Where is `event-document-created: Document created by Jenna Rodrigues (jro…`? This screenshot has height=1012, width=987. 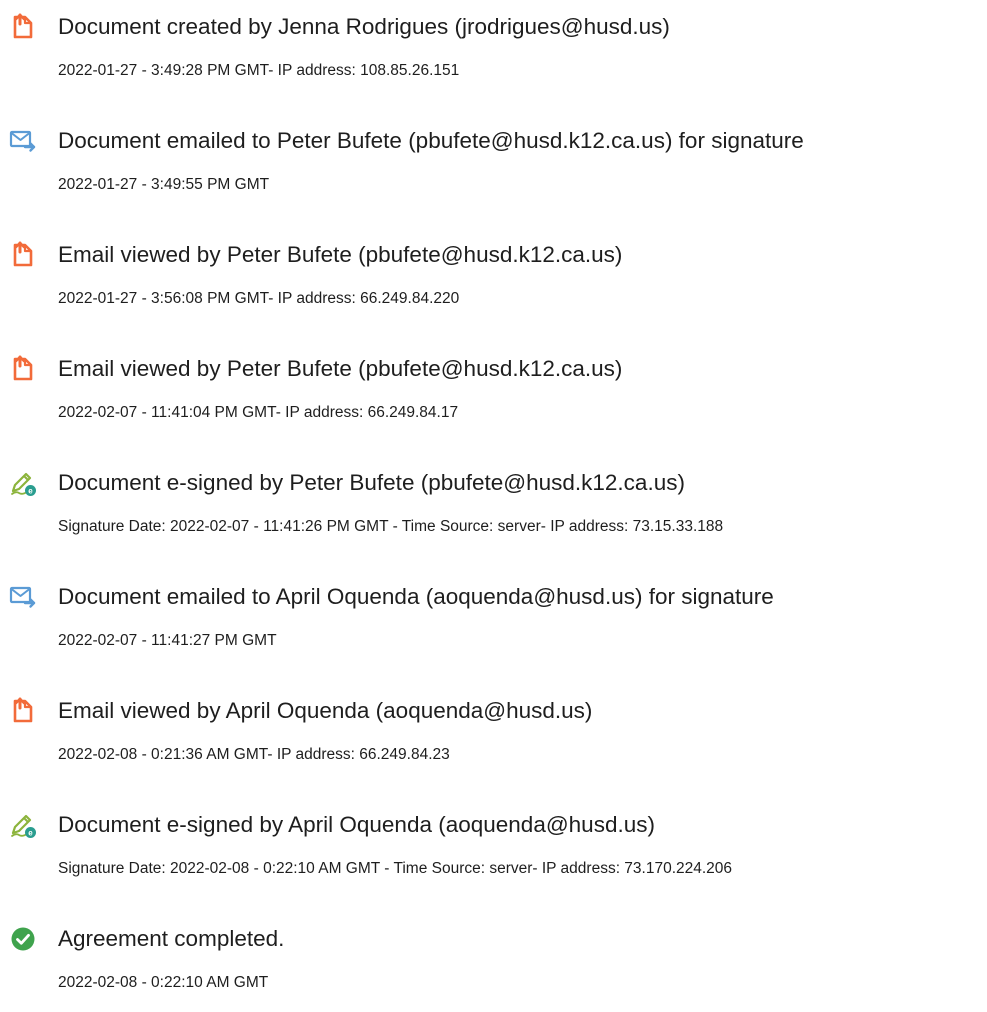
event-document-created: Document created by Jenna Rodrigues (jro… is located at coordinates (493, 55).